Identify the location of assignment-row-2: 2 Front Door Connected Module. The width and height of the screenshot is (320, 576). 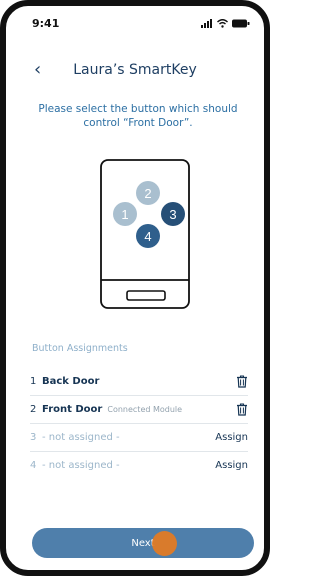
(139, 409).